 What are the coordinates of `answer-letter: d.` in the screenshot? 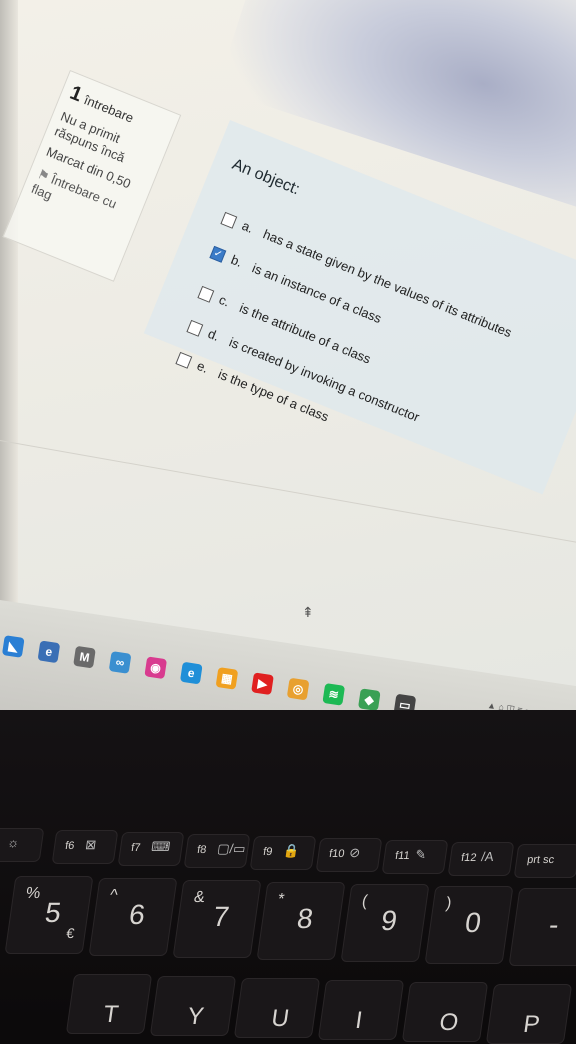 It's located at (213, 334).